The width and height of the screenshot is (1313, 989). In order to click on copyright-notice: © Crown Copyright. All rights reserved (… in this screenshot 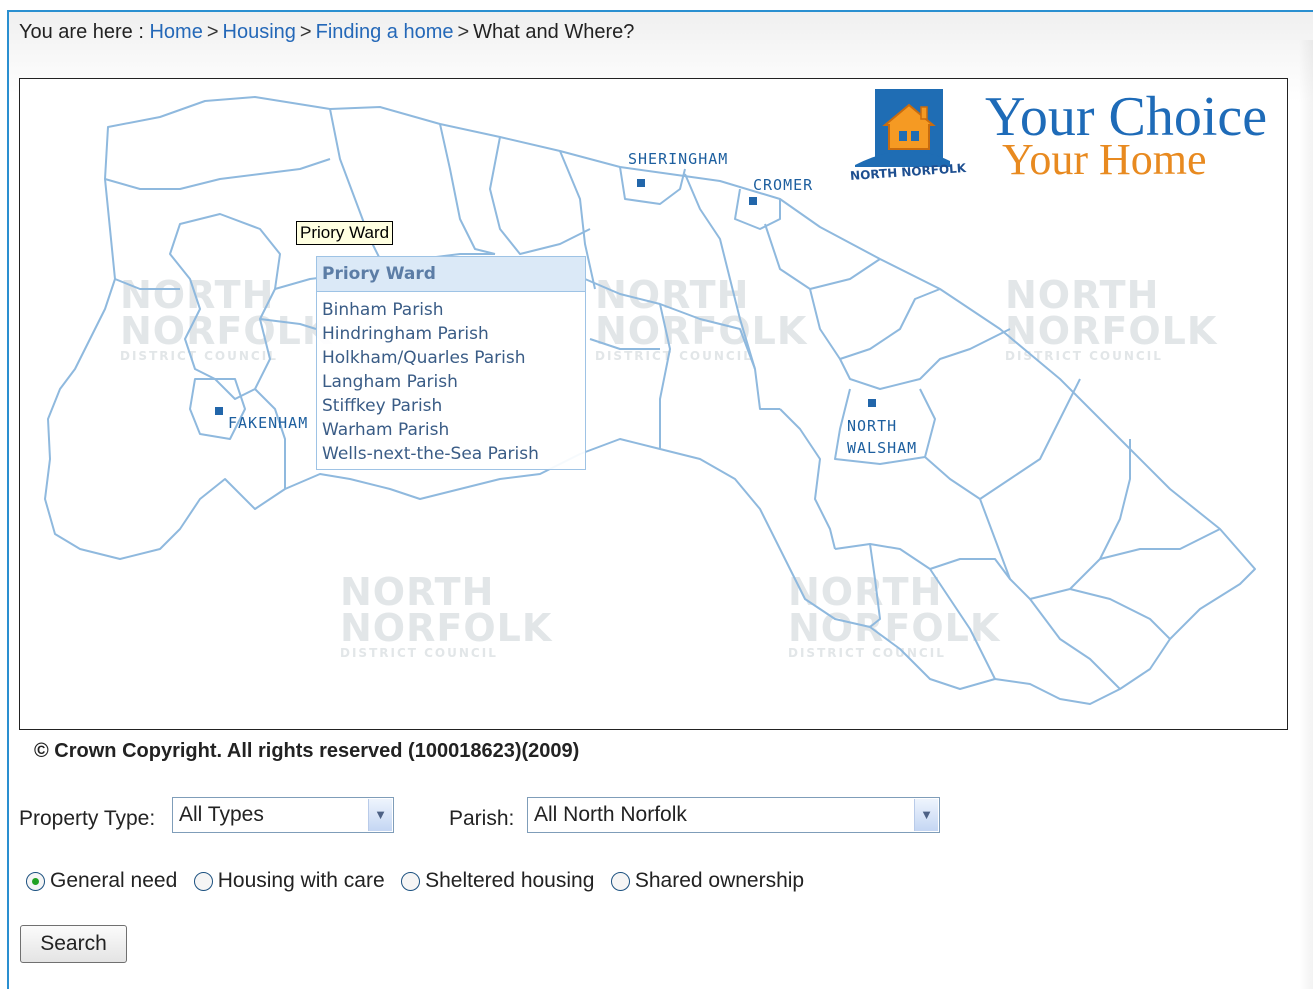, I will do `click(307, 751)`.